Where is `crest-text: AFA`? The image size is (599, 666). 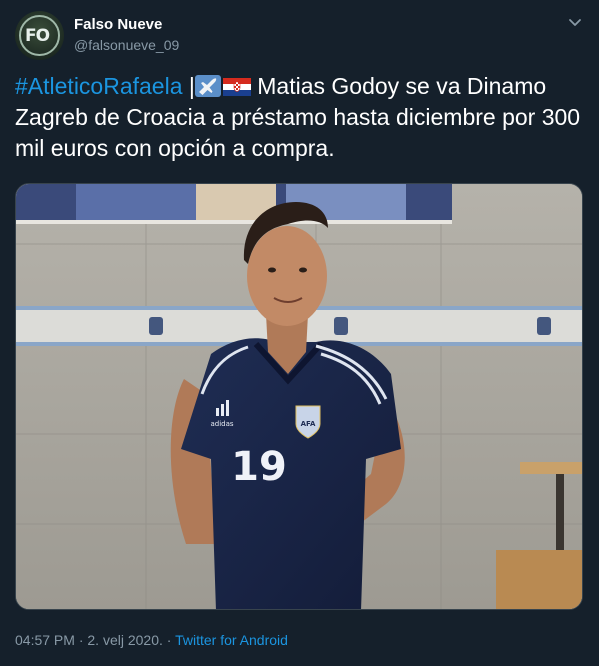
crest-text: AFA is located at coordinates (308, 424).